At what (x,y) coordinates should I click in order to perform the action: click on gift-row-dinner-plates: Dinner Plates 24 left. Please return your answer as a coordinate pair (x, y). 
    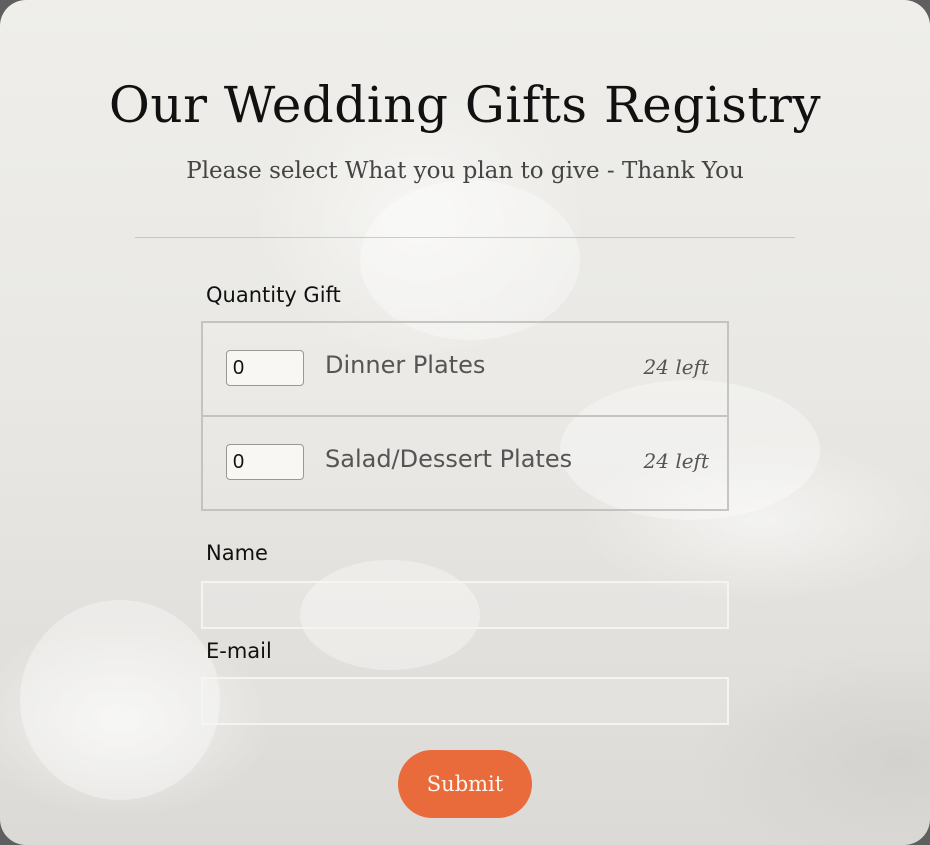
    Looking at the image, I should click on (465, 370).